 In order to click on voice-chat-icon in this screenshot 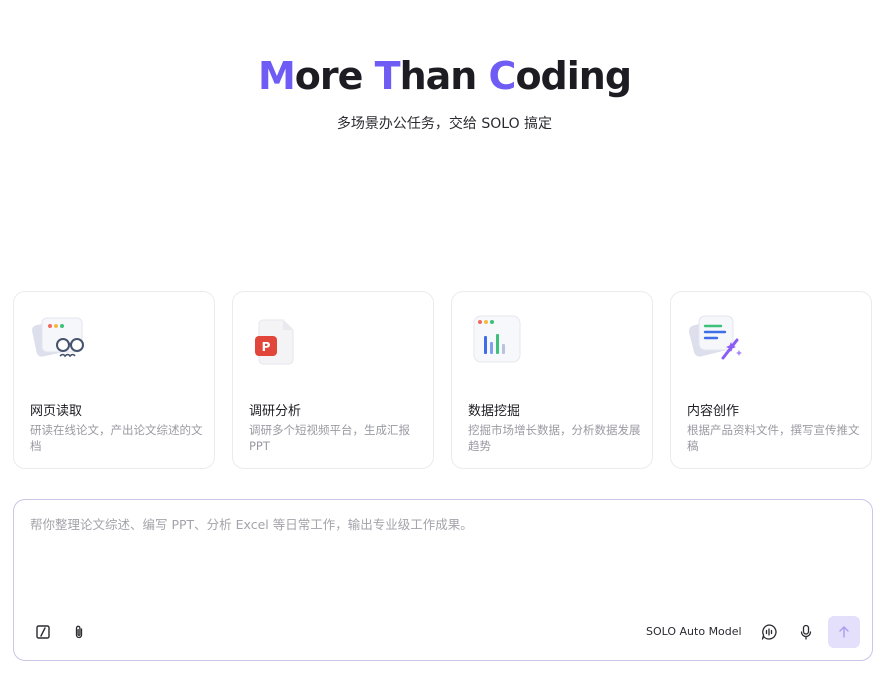, I will do `click(769, 632)`.